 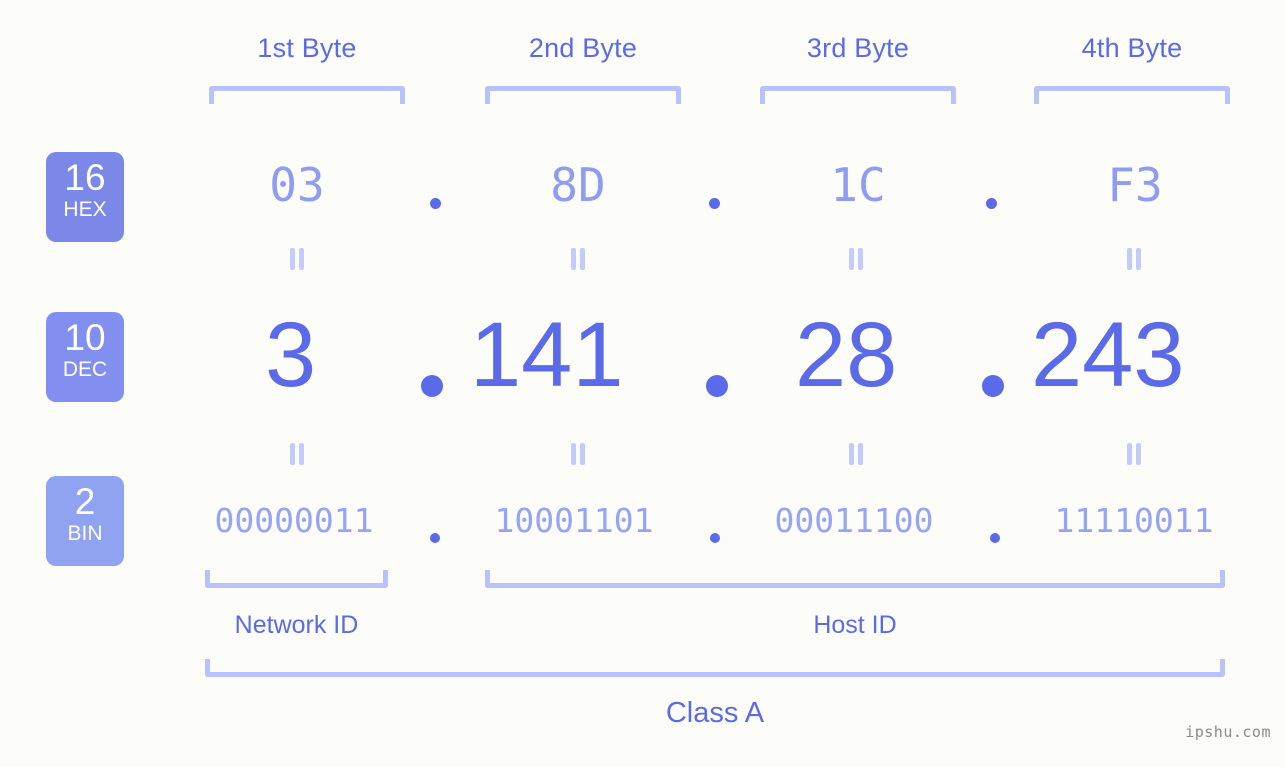 What do you see at coordinates (1134, 520) in the screenshot?
I see `bin-octet-4: 11110011` at bounding box center [1134, 520].